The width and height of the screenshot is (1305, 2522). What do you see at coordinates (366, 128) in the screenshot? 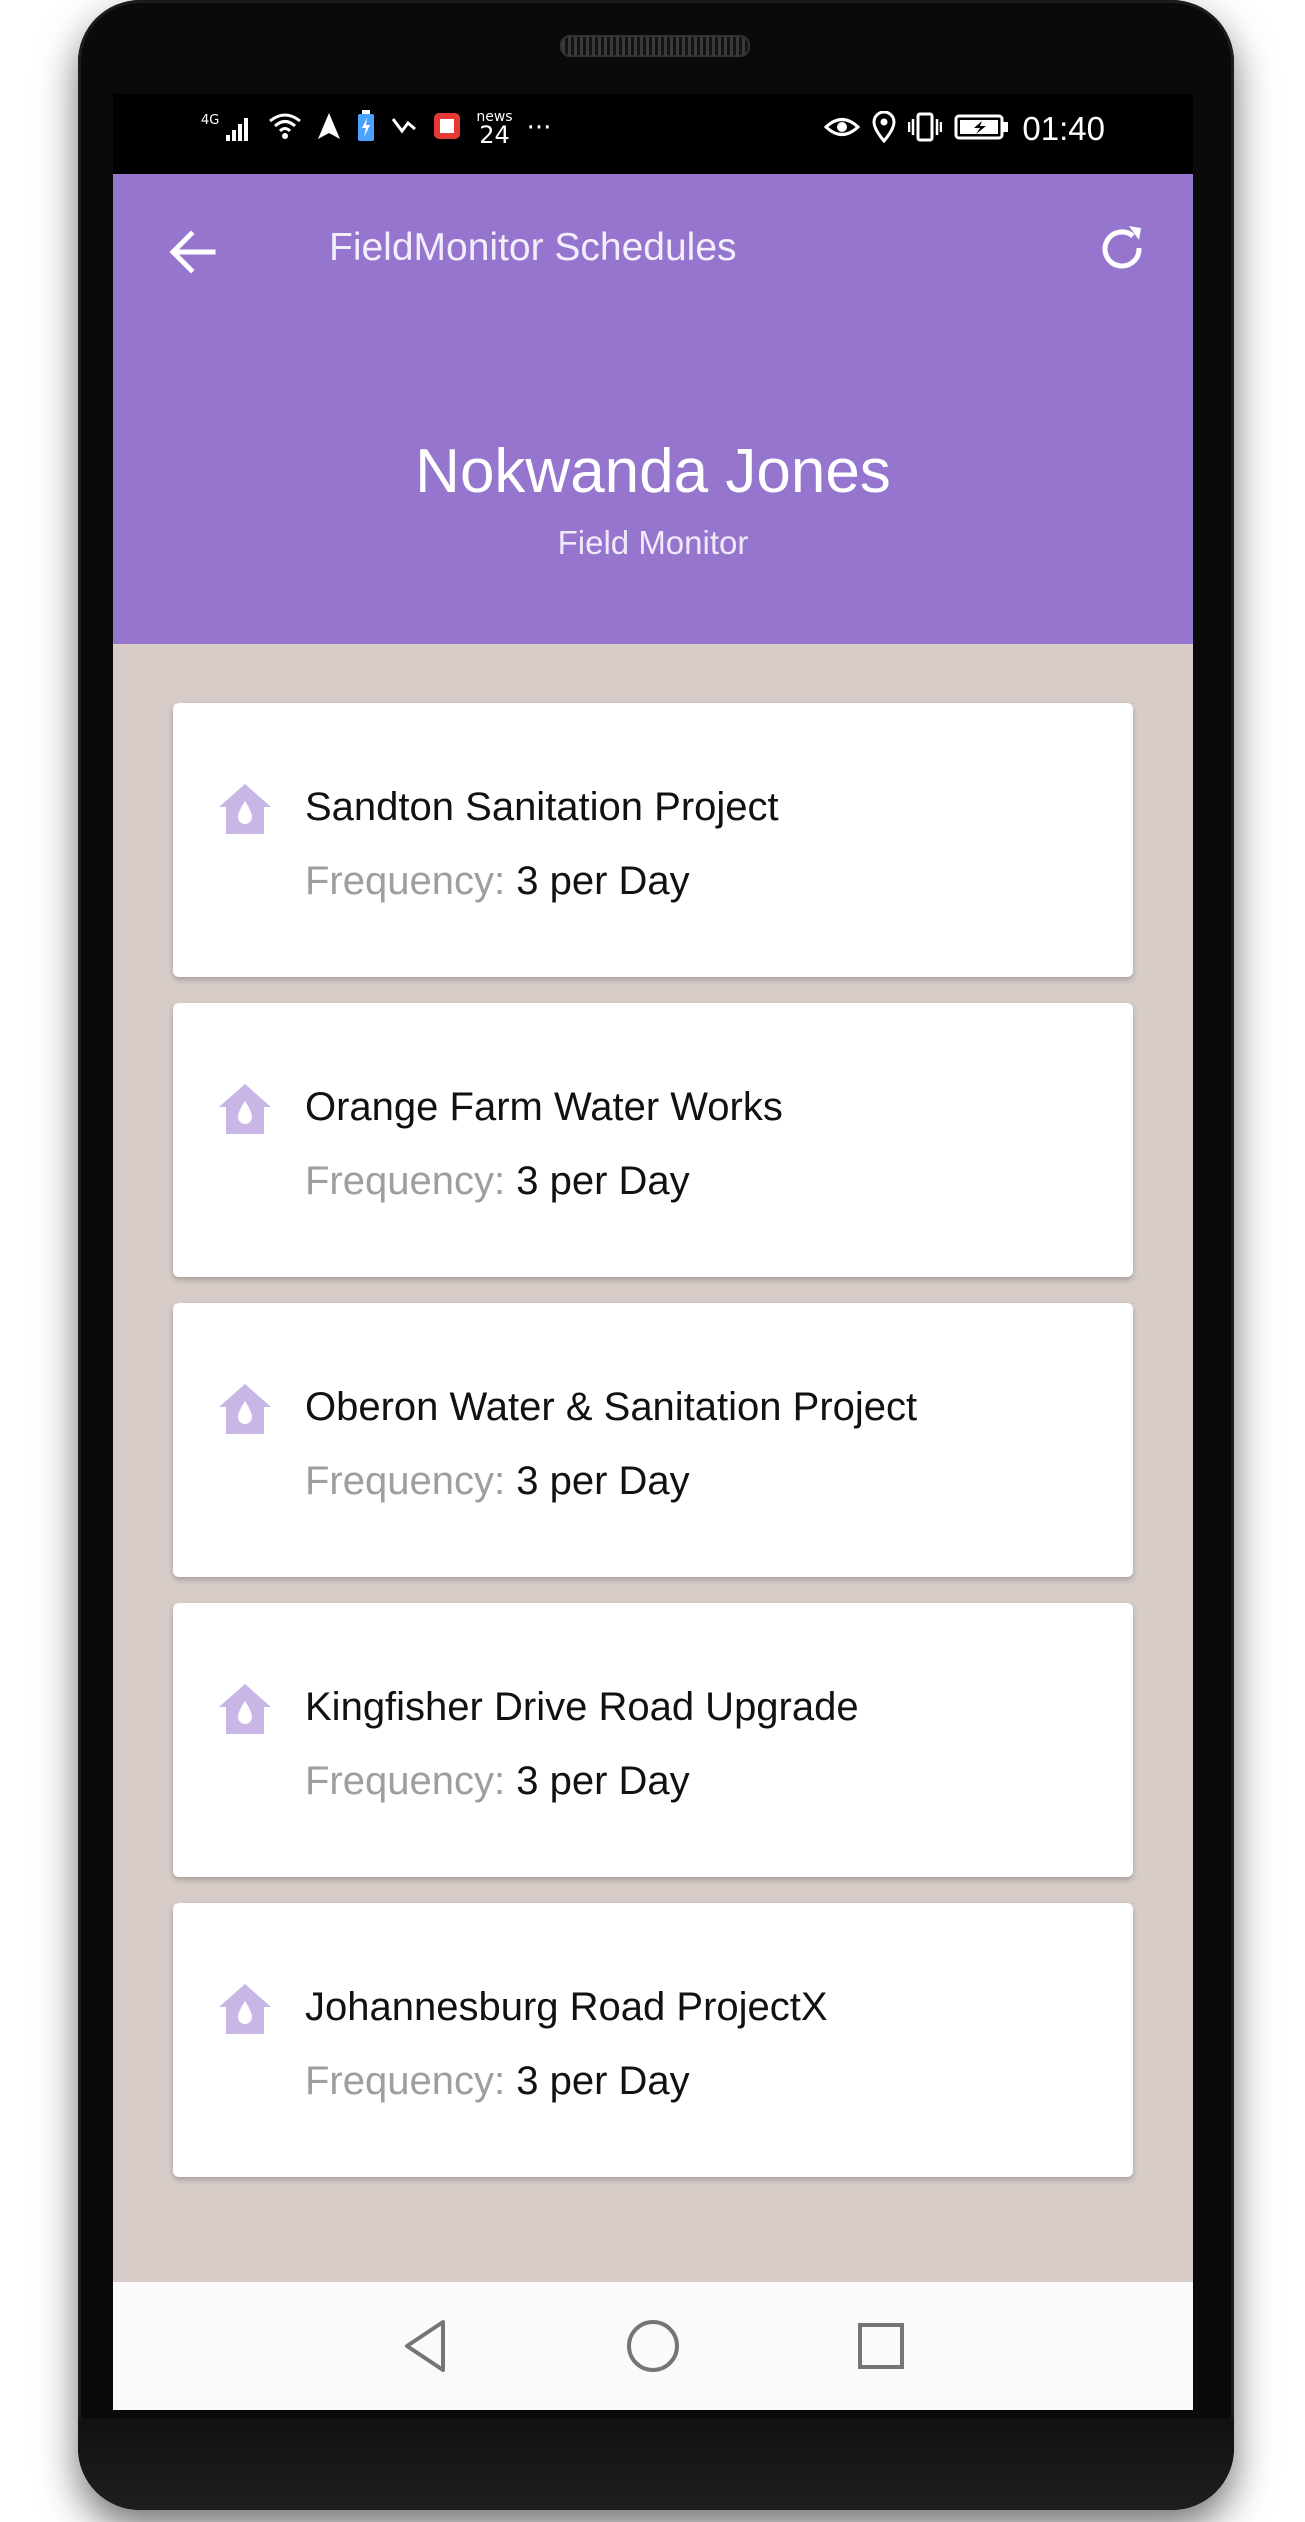
I see `battery-saver-icon` at bounding box center [366, 128].